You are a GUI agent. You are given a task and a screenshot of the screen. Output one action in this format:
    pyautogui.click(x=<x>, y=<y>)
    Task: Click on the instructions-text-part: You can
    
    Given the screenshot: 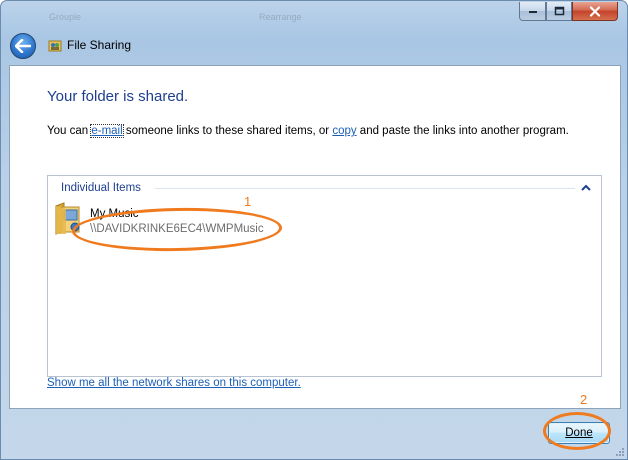 What is the action you would take?
    pyautogui.click(x=69, y=131)
    